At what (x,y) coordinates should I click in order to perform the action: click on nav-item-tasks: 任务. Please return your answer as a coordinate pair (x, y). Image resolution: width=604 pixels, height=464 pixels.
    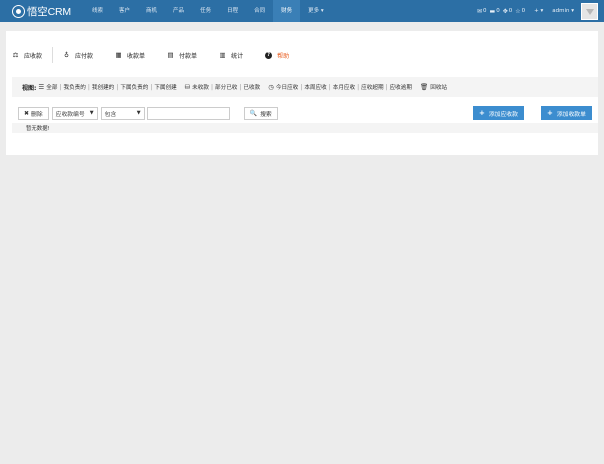
    Looking at the image, I should click on (205, 11).